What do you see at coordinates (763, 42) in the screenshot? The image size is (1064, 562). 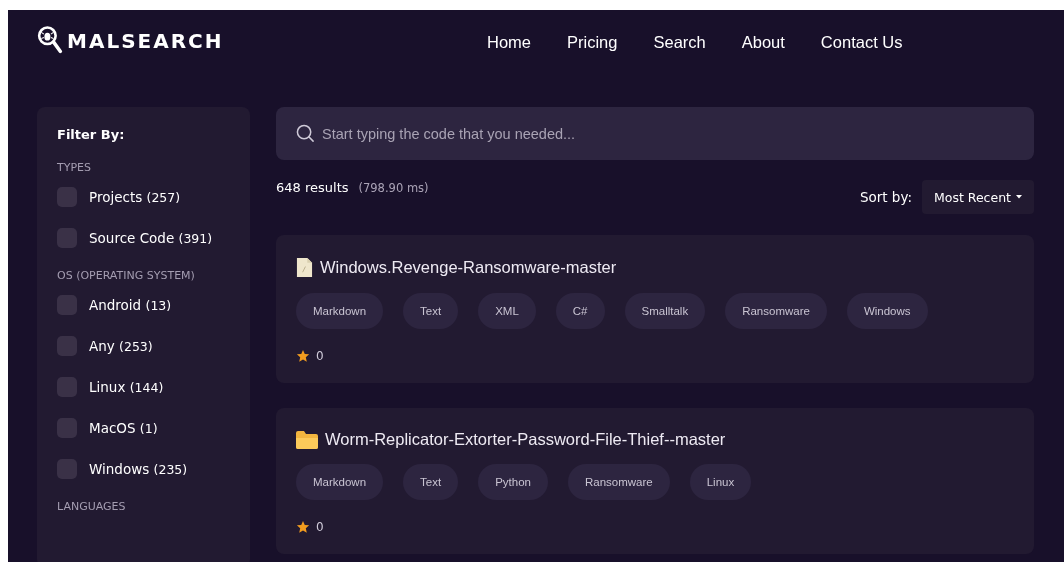 I see `nav-link: About` at bounding box center [763, 42].